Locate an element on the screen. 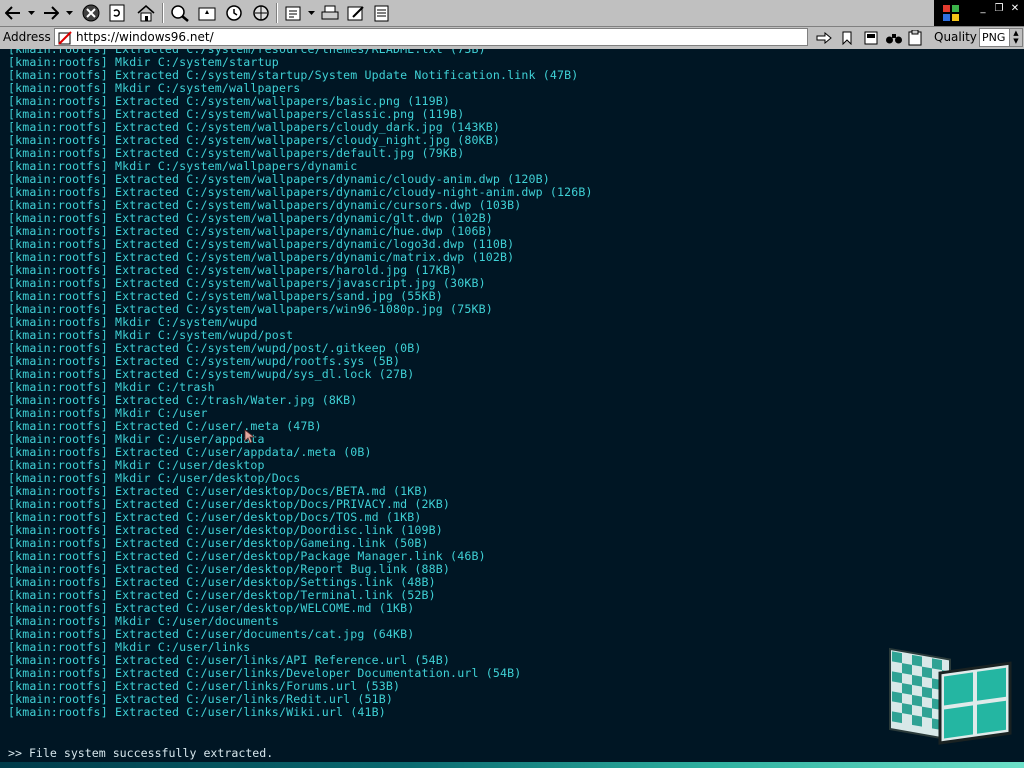 The image size is (1024, 768). browser-brand-area: _ ❐ ✕ is located at coordinates (979, 13).